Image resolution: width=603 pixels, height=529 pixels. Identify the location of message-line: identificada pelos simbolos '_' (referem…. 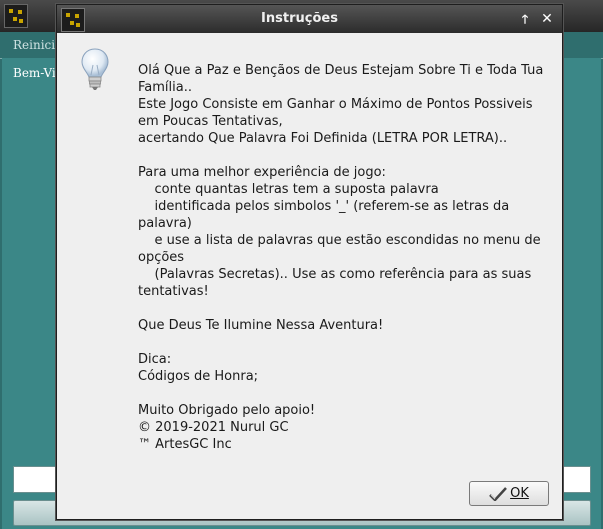
(326, 215).